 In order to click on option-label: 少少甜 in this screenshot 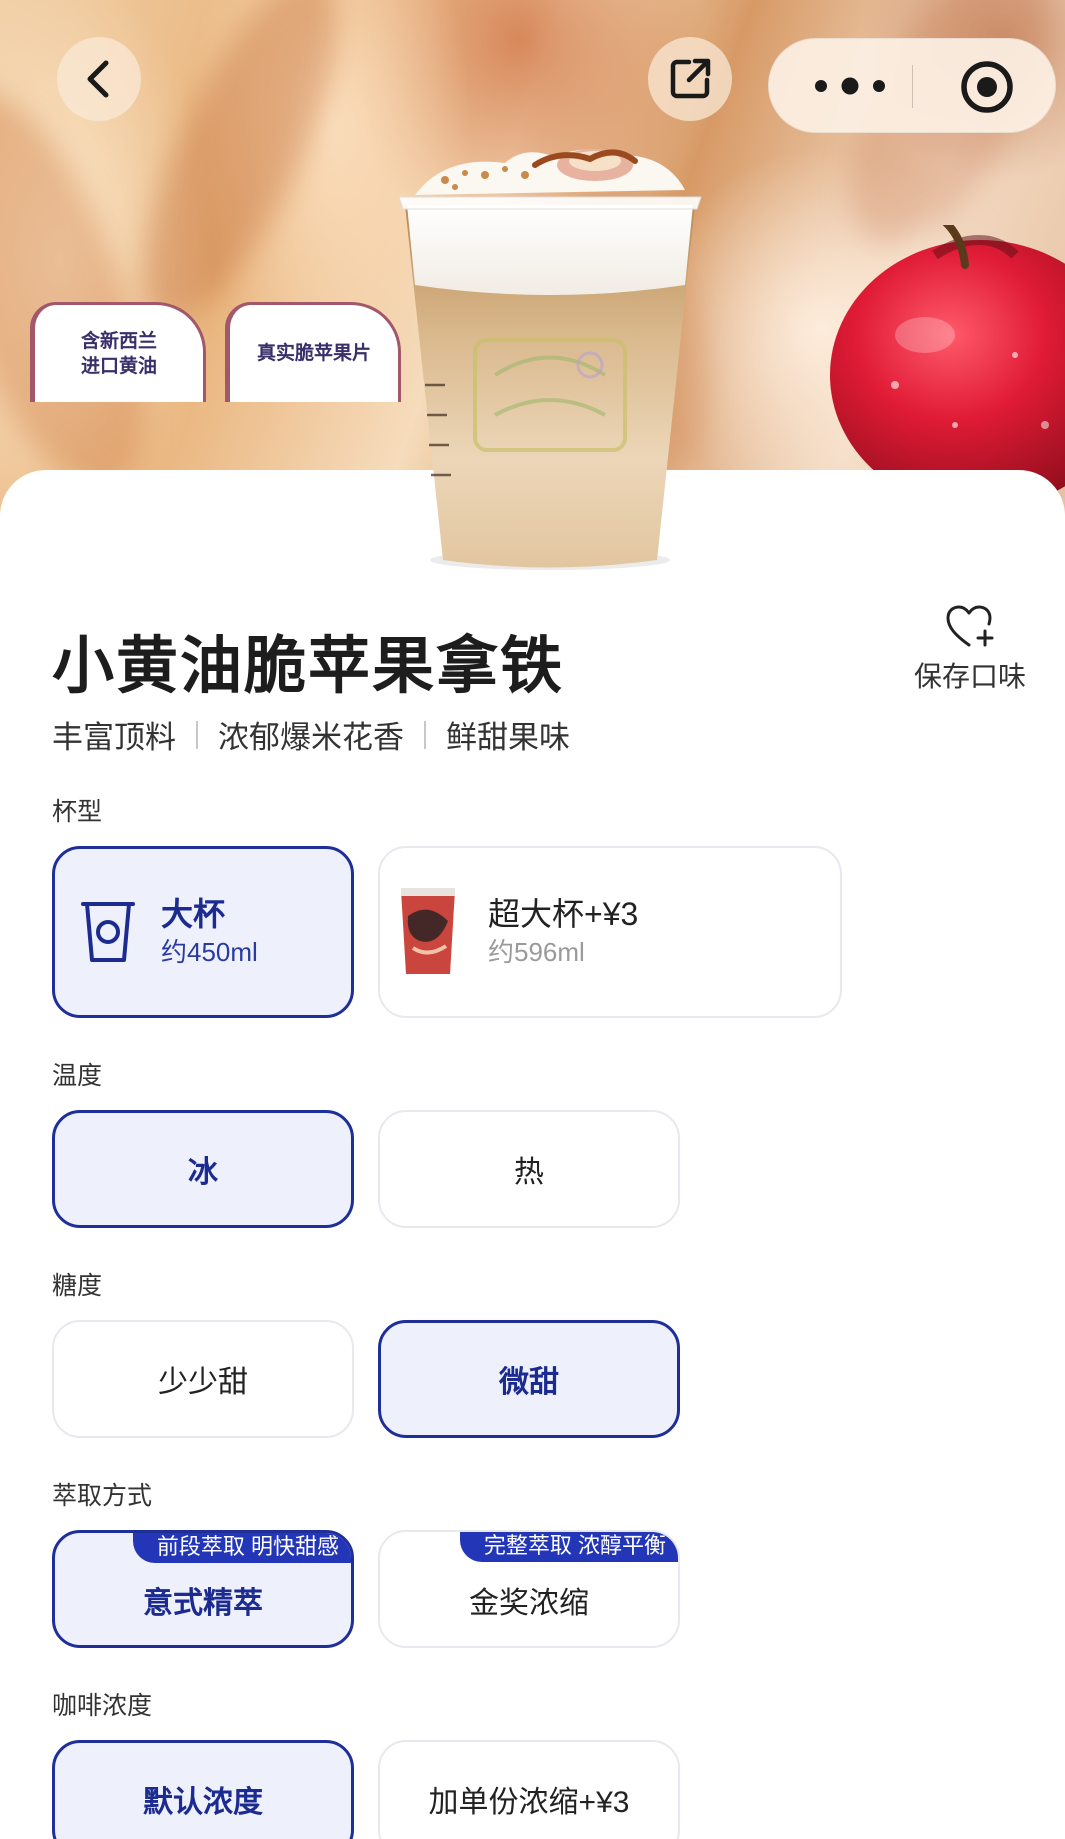, I will do `click(203, 1382)`.